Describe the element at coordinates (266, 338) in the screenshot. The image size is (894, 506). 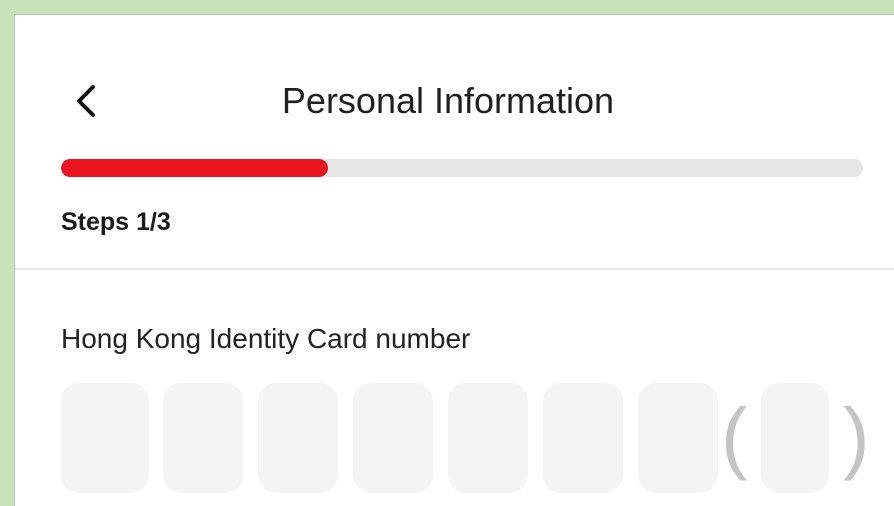
I see `hkid-label: Hong Kong Identity Card number` at that location.